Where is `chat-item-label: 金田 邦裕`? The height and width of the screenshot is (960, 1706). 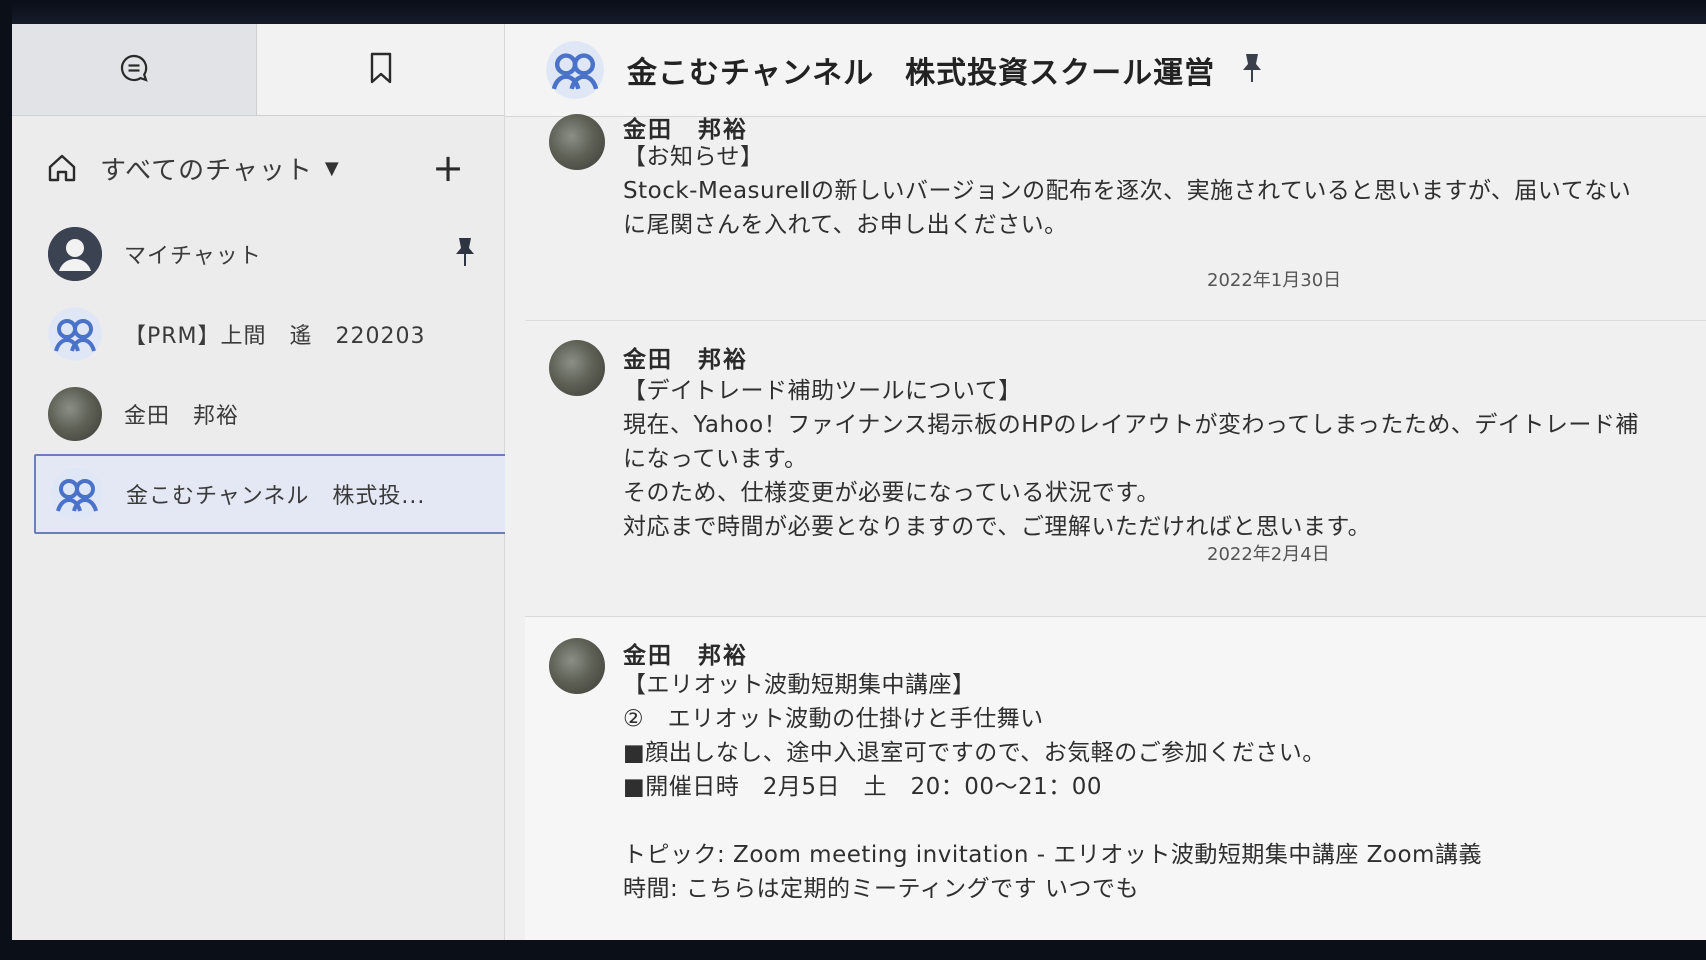
chat-item-label: 金田 邦裕 is located at coordinates (182, 416).